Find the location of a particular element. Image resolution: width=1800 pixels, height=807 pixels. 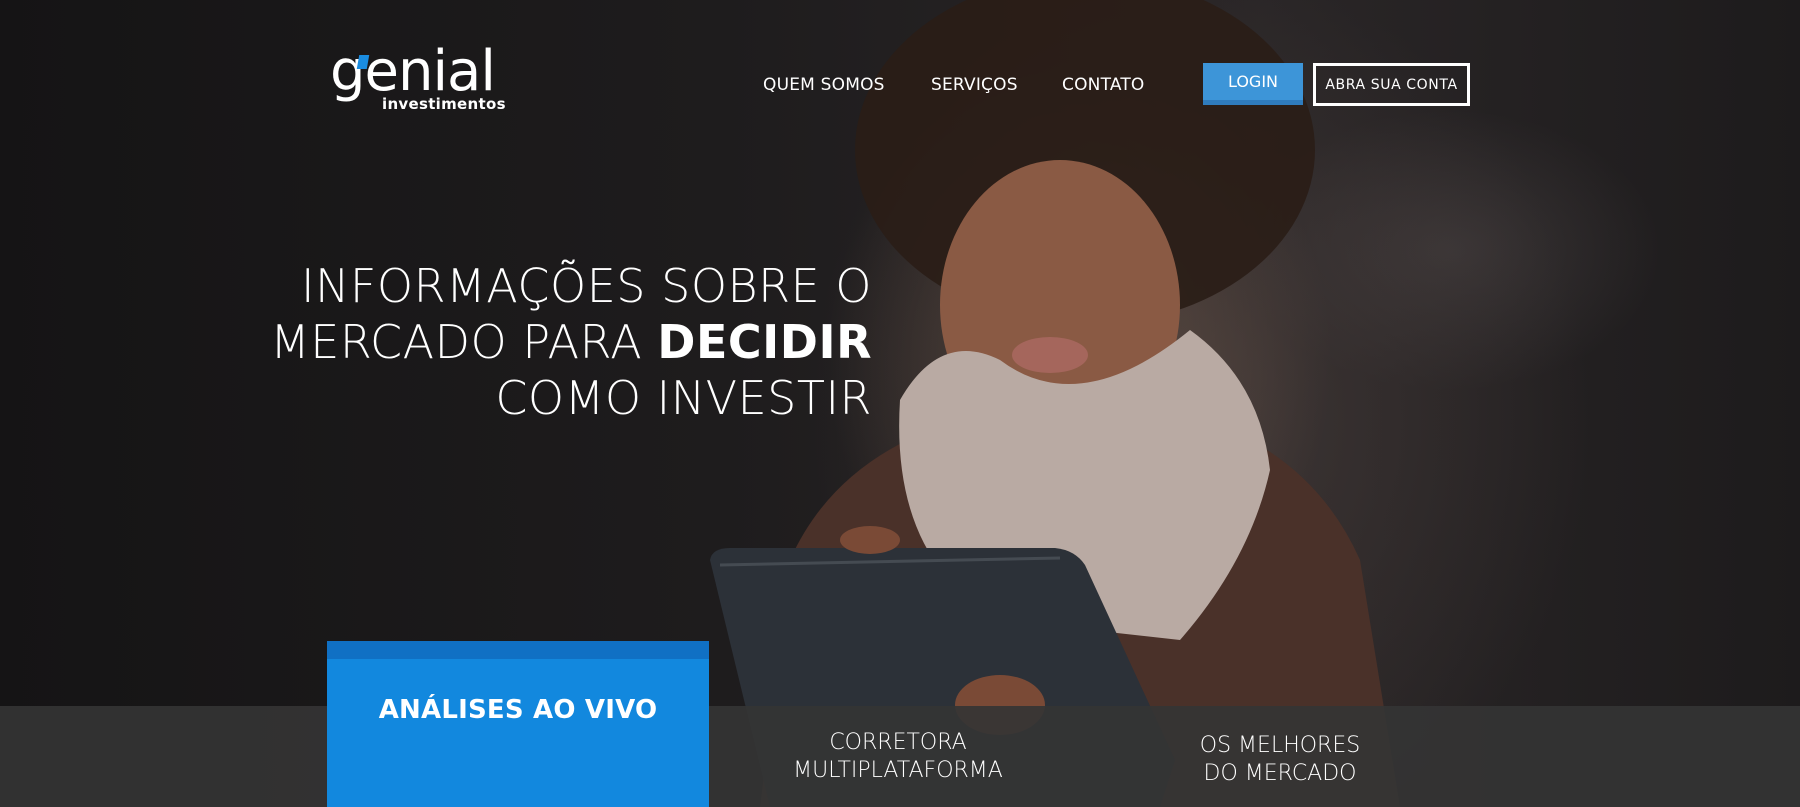

feature-corretora: CORRETORA MULTIPLATAFORMA is located at coordinates (898, 757).